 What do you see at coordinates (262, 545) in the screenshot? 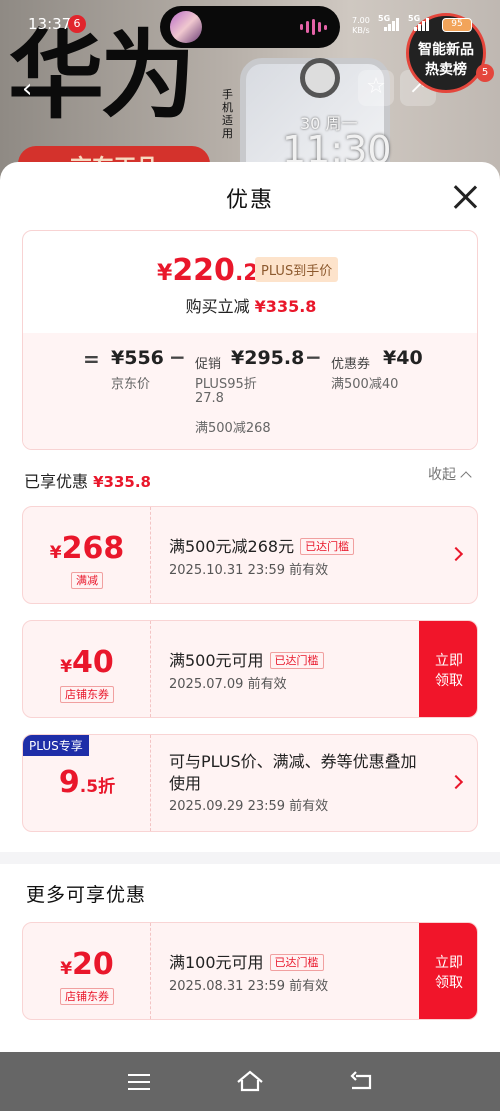
I see `coupon-title: 满500元减268元 已达门槛` at bounding box center [262, 545].